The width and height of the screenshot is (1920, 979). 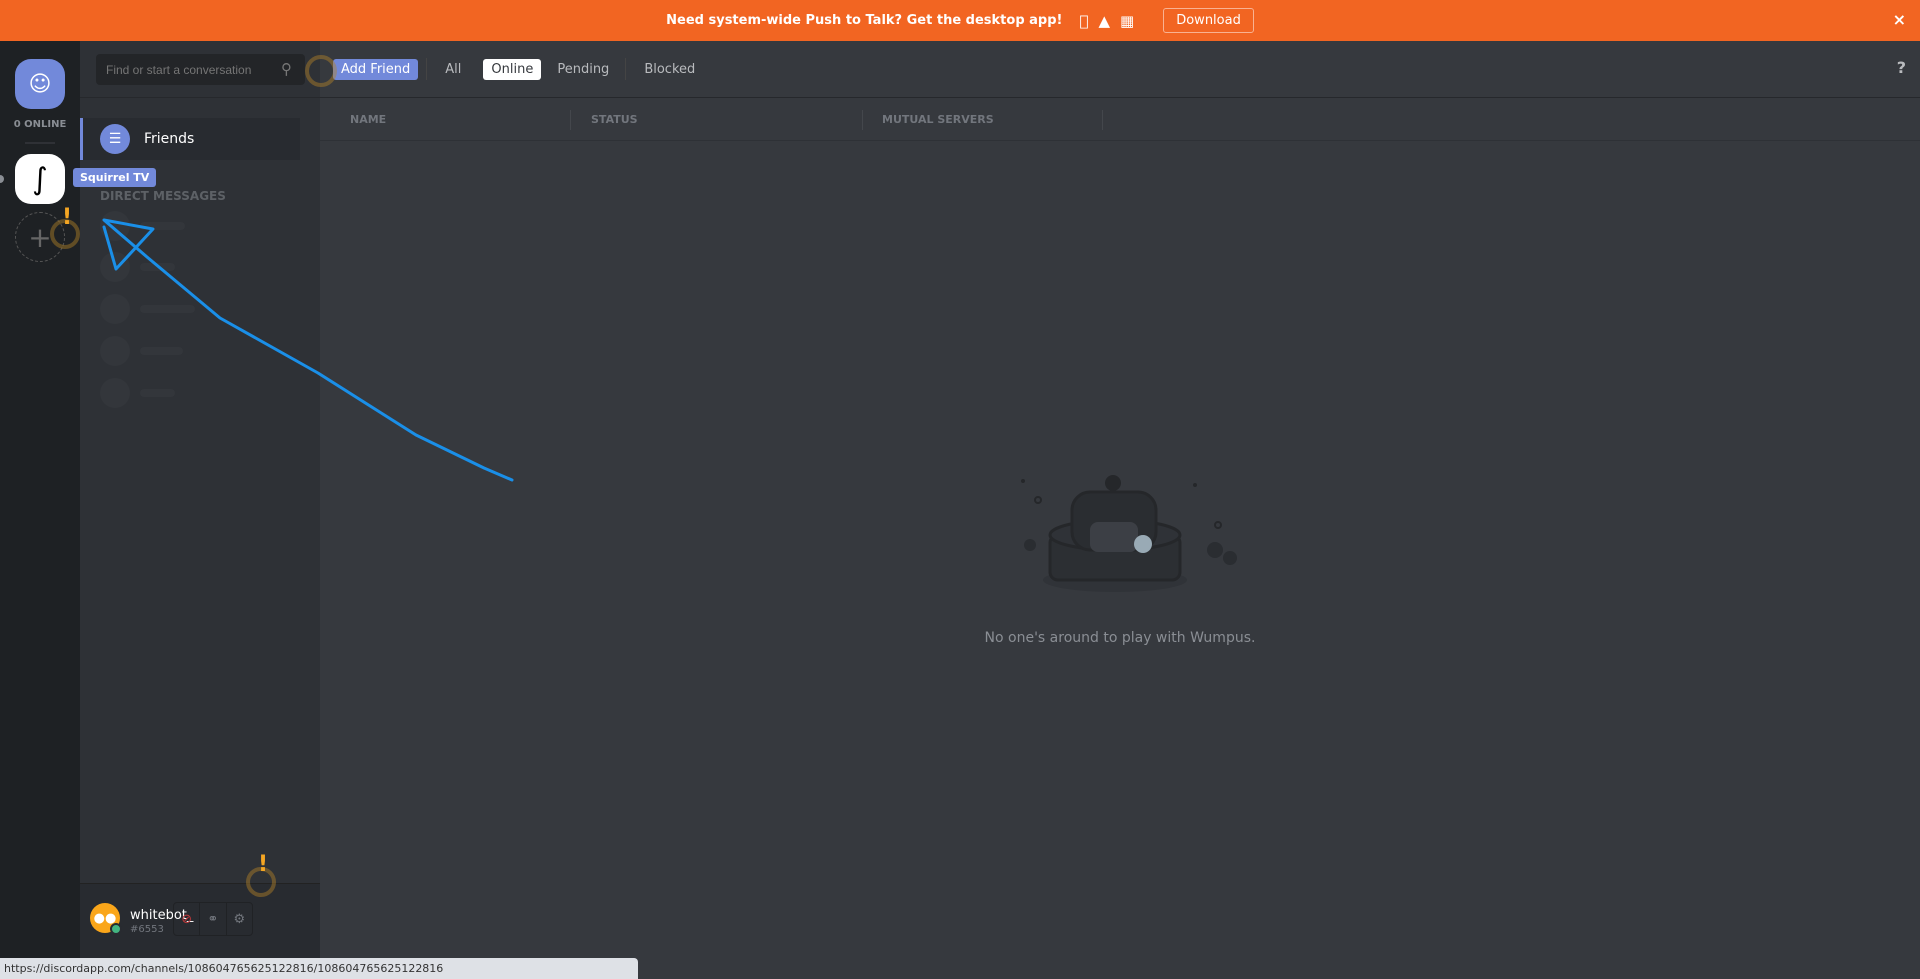 I want to click on wumpus-illustration, so click(x=1129, y=533).